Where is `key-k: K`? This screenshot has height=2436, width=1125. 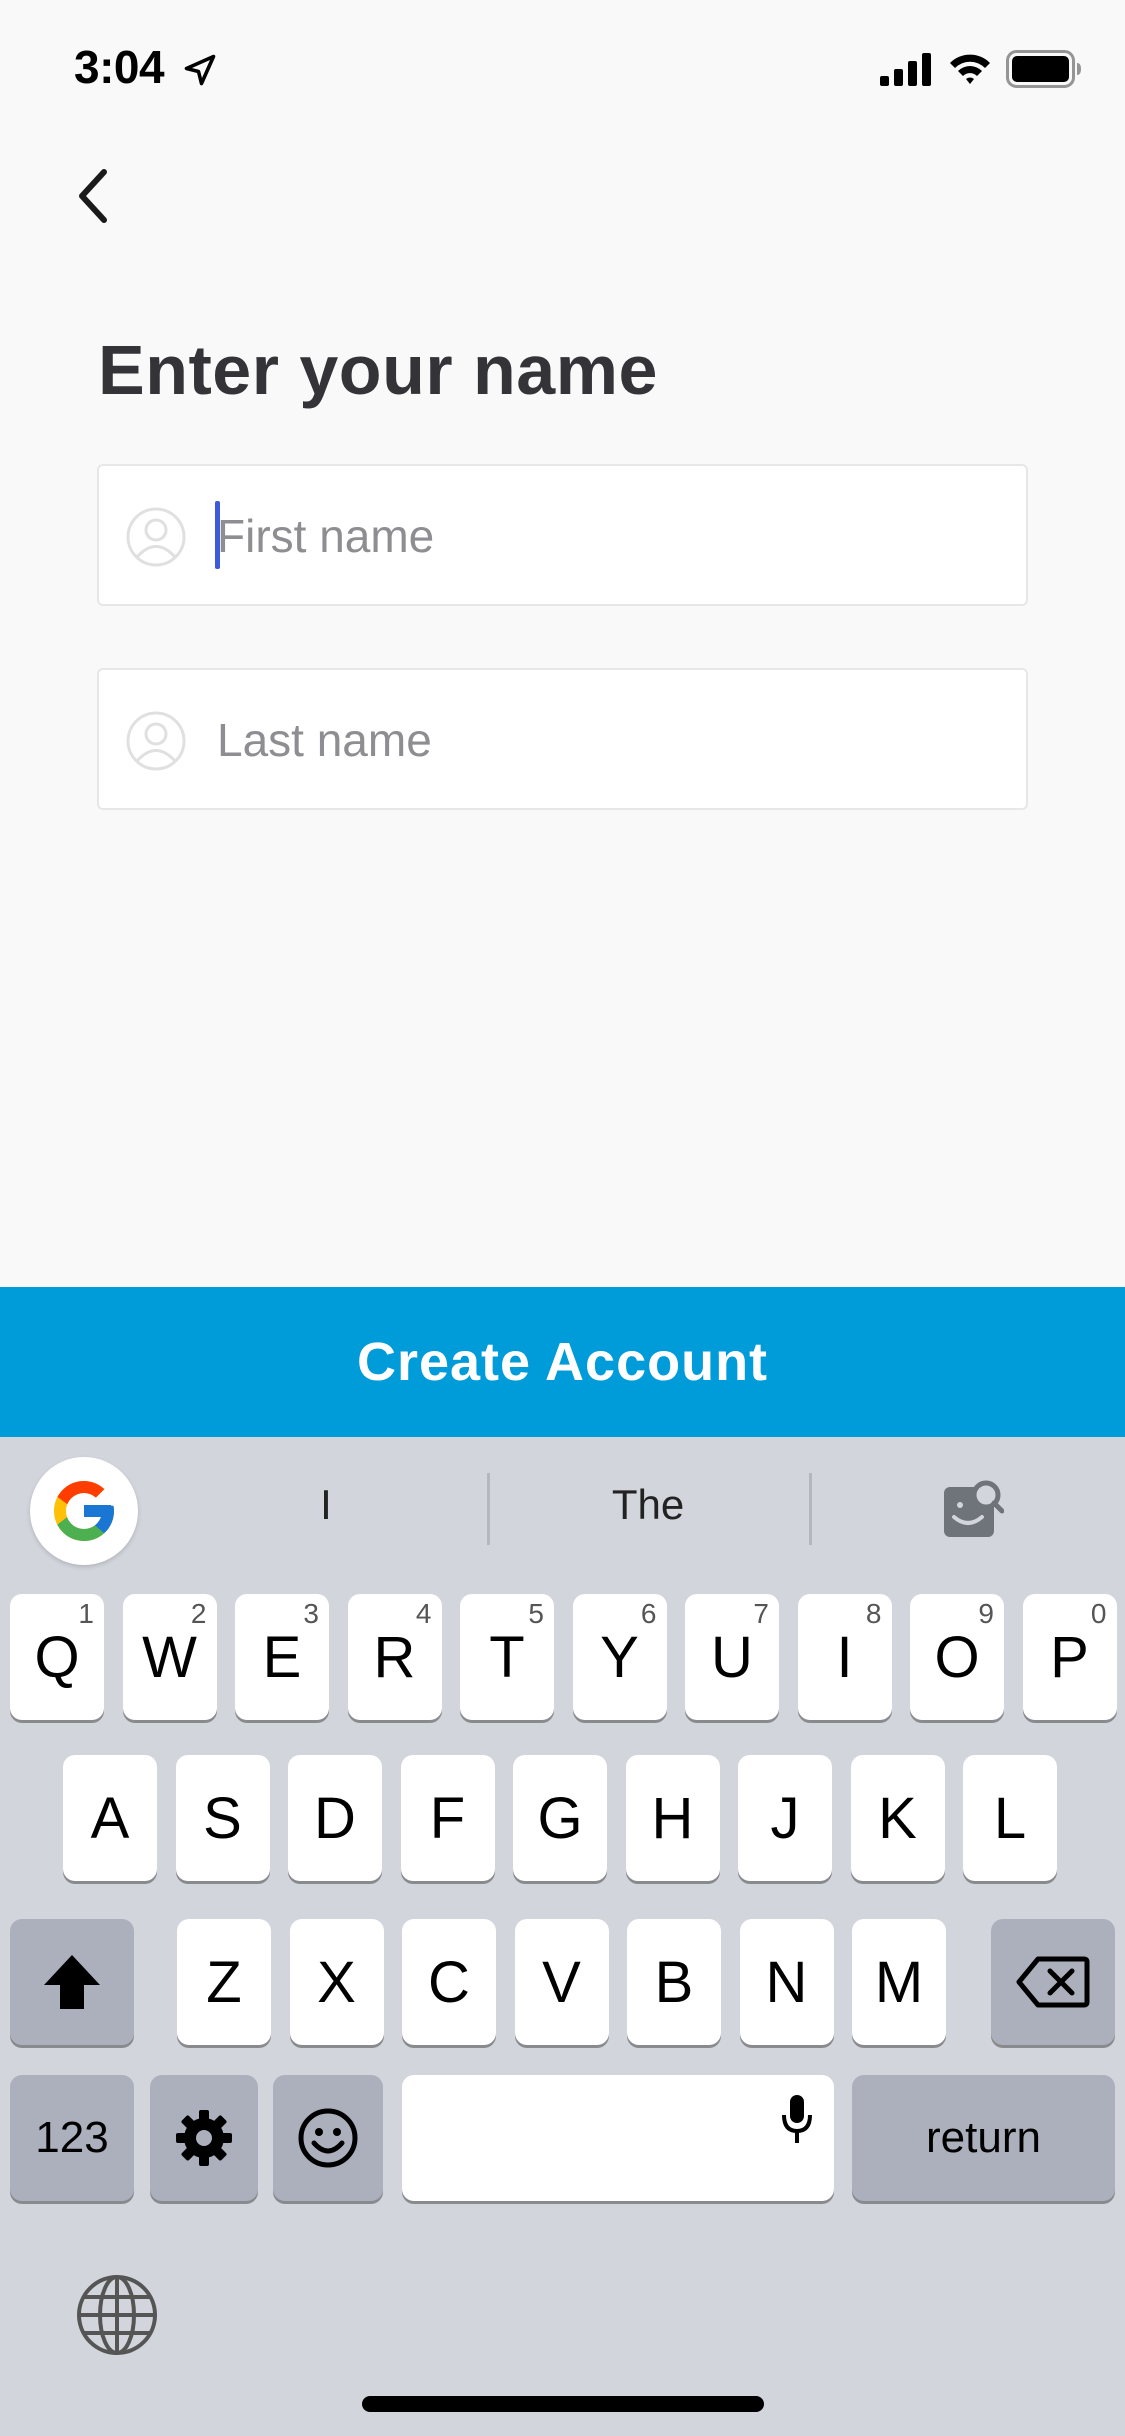
key-k: K is located at coordinates (897, 1818).